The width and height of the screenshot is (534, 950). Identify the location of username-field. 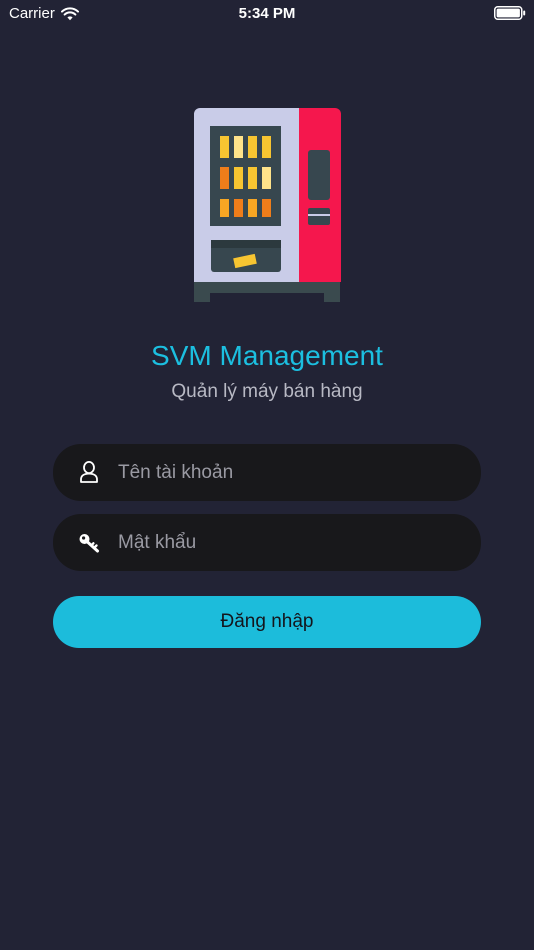
(267, 472).